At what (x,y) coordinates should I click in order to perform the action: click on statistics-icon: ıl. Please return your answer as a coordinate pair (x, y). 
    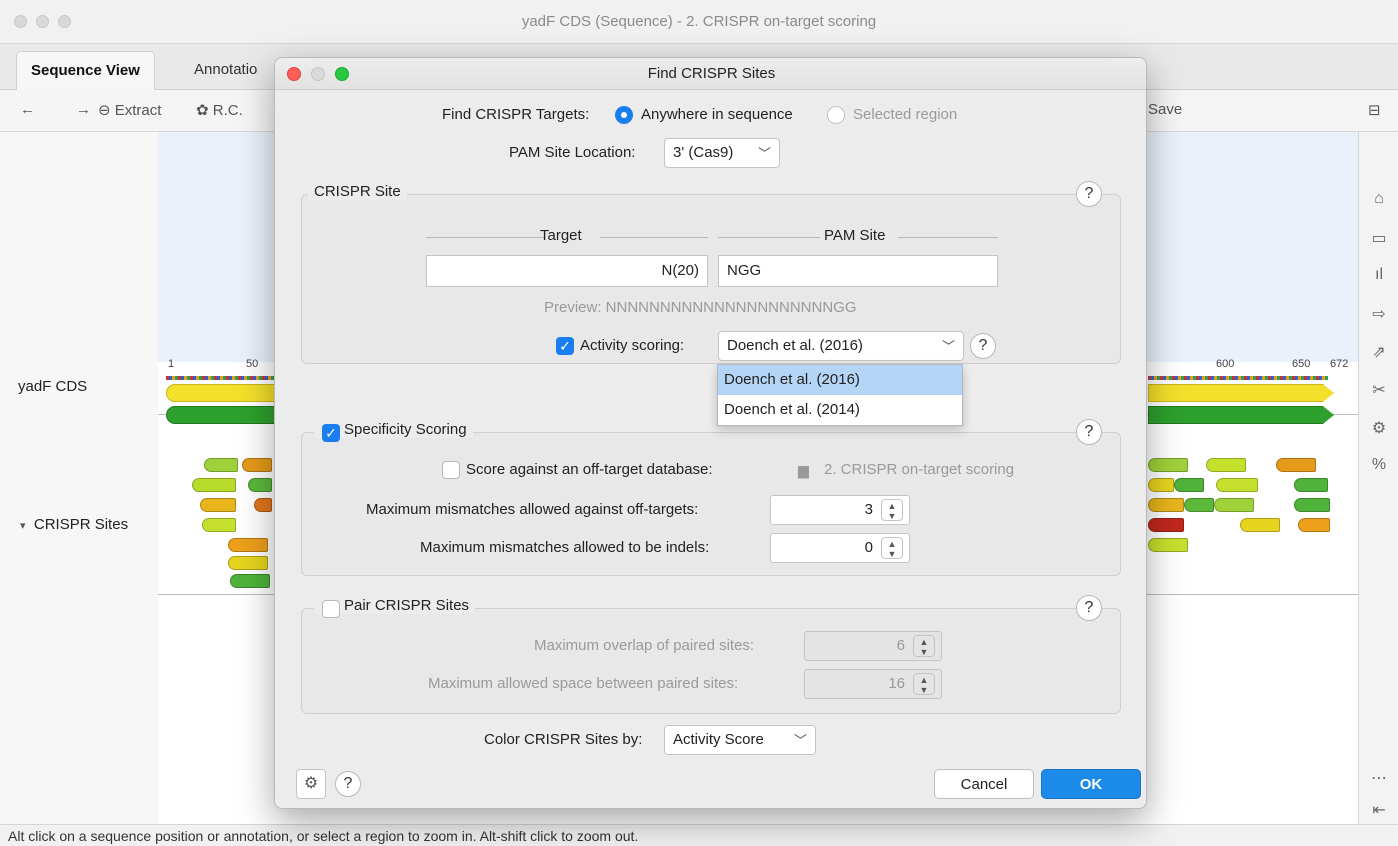
    Looking at the image, I should click on (1378, 275).